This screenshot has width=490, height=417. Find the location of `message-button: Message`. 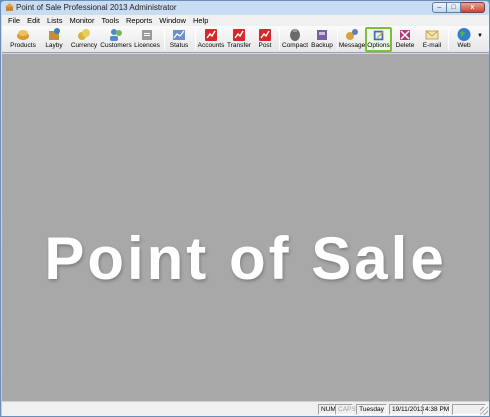

message-button: Message is located at coordinates (352, 39).